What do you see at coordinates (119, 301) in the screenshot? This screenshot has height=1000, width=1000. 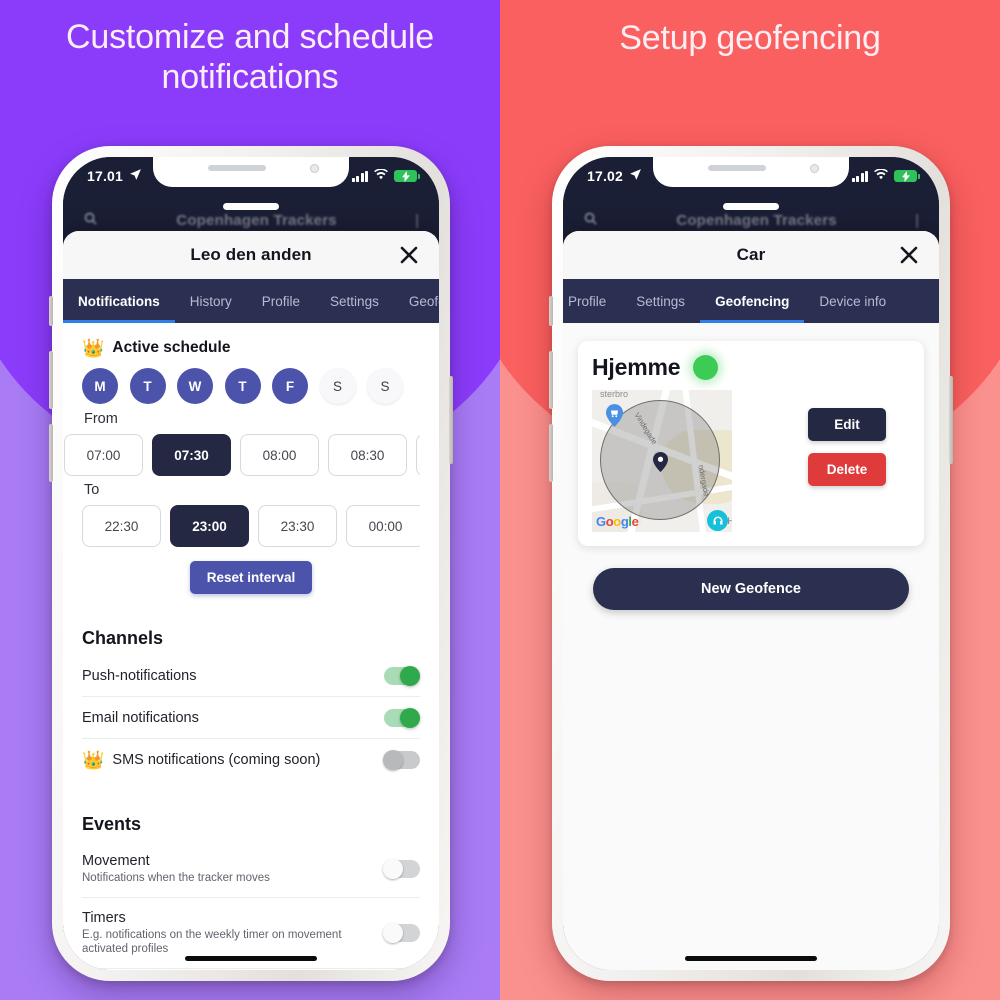 I see `tab-notifications: Notifications` at bounding box center [119, 301].